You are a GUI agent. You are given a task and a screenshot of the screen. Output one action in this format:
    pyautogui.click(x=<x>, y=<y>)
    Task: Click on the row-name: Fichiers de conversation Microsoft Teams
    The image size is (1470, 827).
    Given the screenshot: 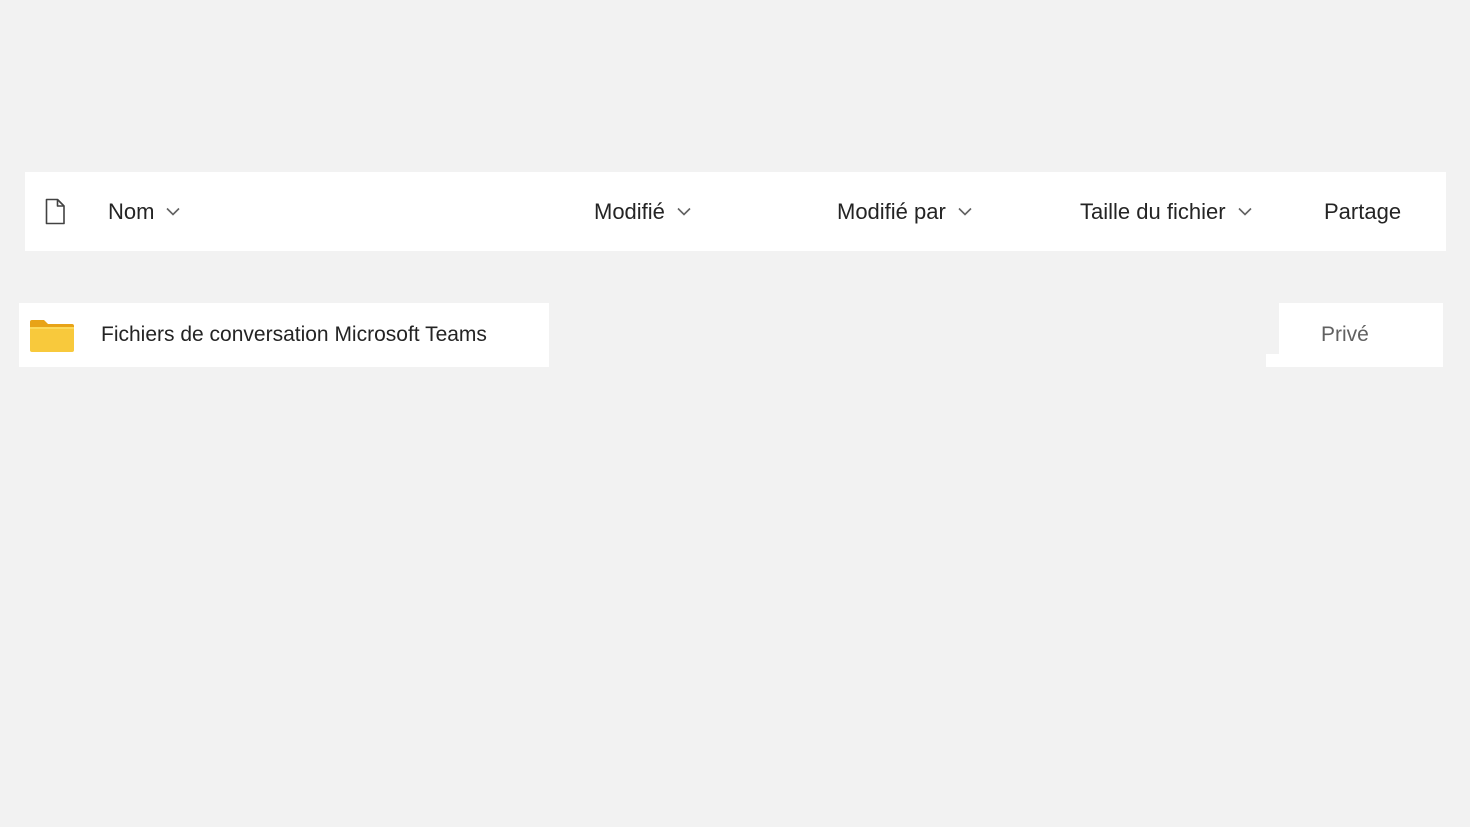 What is the action you would take?
    pyautogui.click(x=294, y=335)
    